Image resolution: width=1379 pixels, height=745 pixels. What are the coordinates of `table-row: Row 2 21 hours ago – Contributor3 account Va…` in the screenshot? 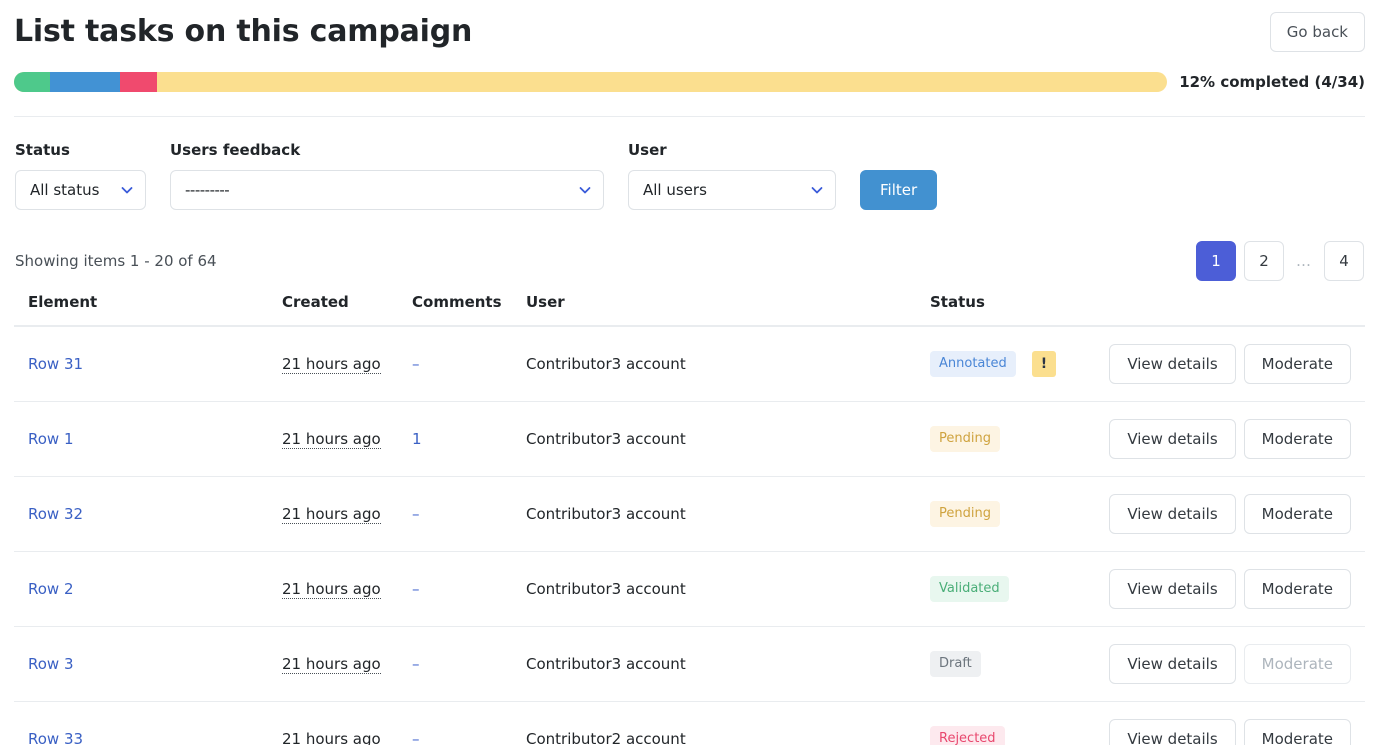 It's located at (689, 589).